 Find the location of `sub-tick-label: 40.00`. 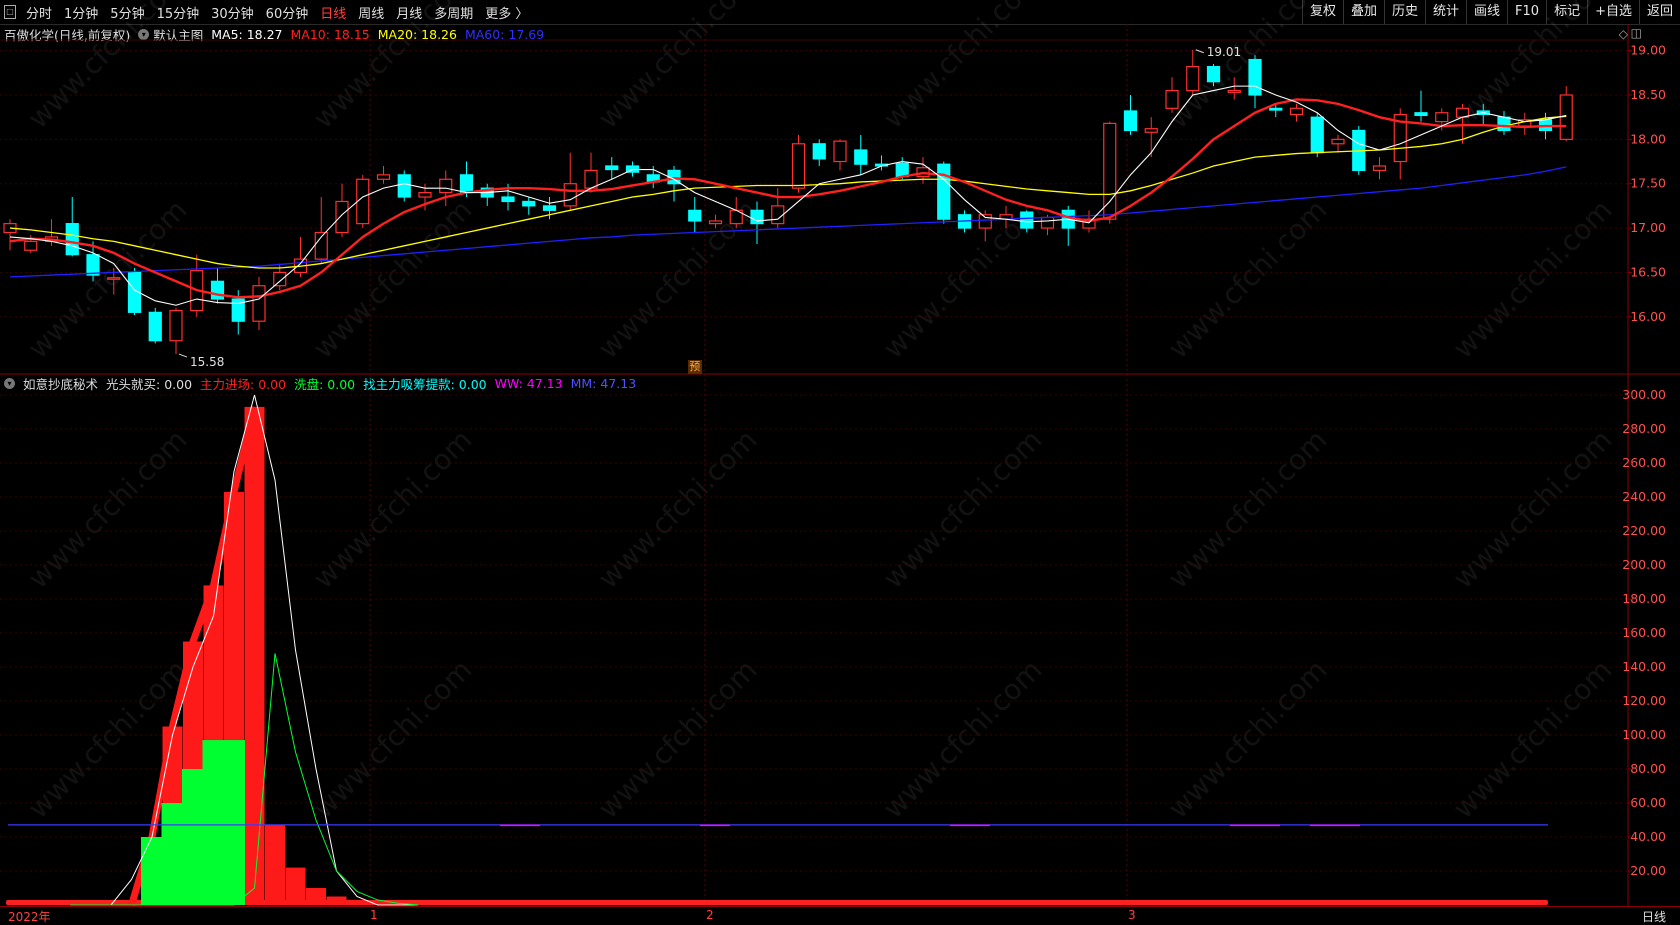

sub-tick-label: 40.00 is located at coordinates (1648, 836).